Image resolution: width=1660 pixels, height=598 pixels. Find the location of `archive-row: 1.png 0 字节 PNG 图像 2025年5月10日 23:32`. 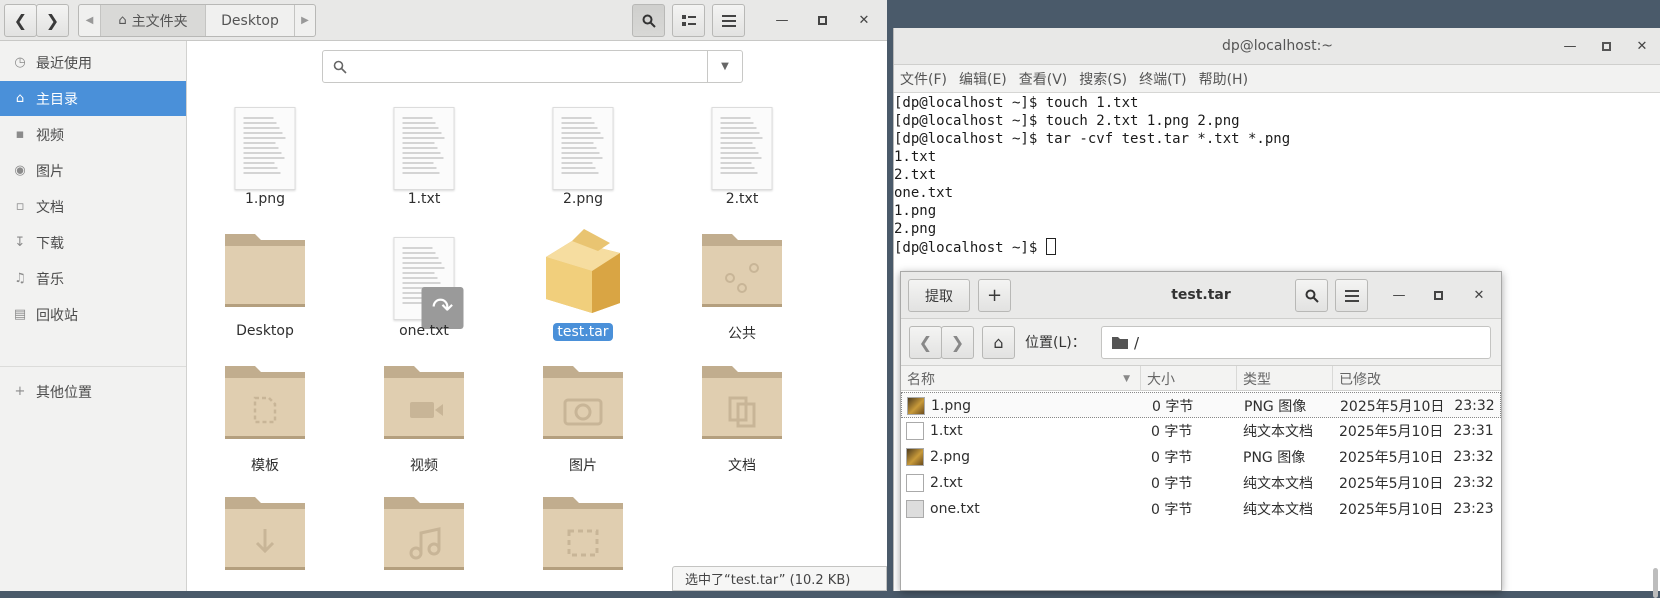

archive-row: 1.png 0 字节 PNG 图像 2025年5月10日 23:32 is located at coordinates (1201, 405).